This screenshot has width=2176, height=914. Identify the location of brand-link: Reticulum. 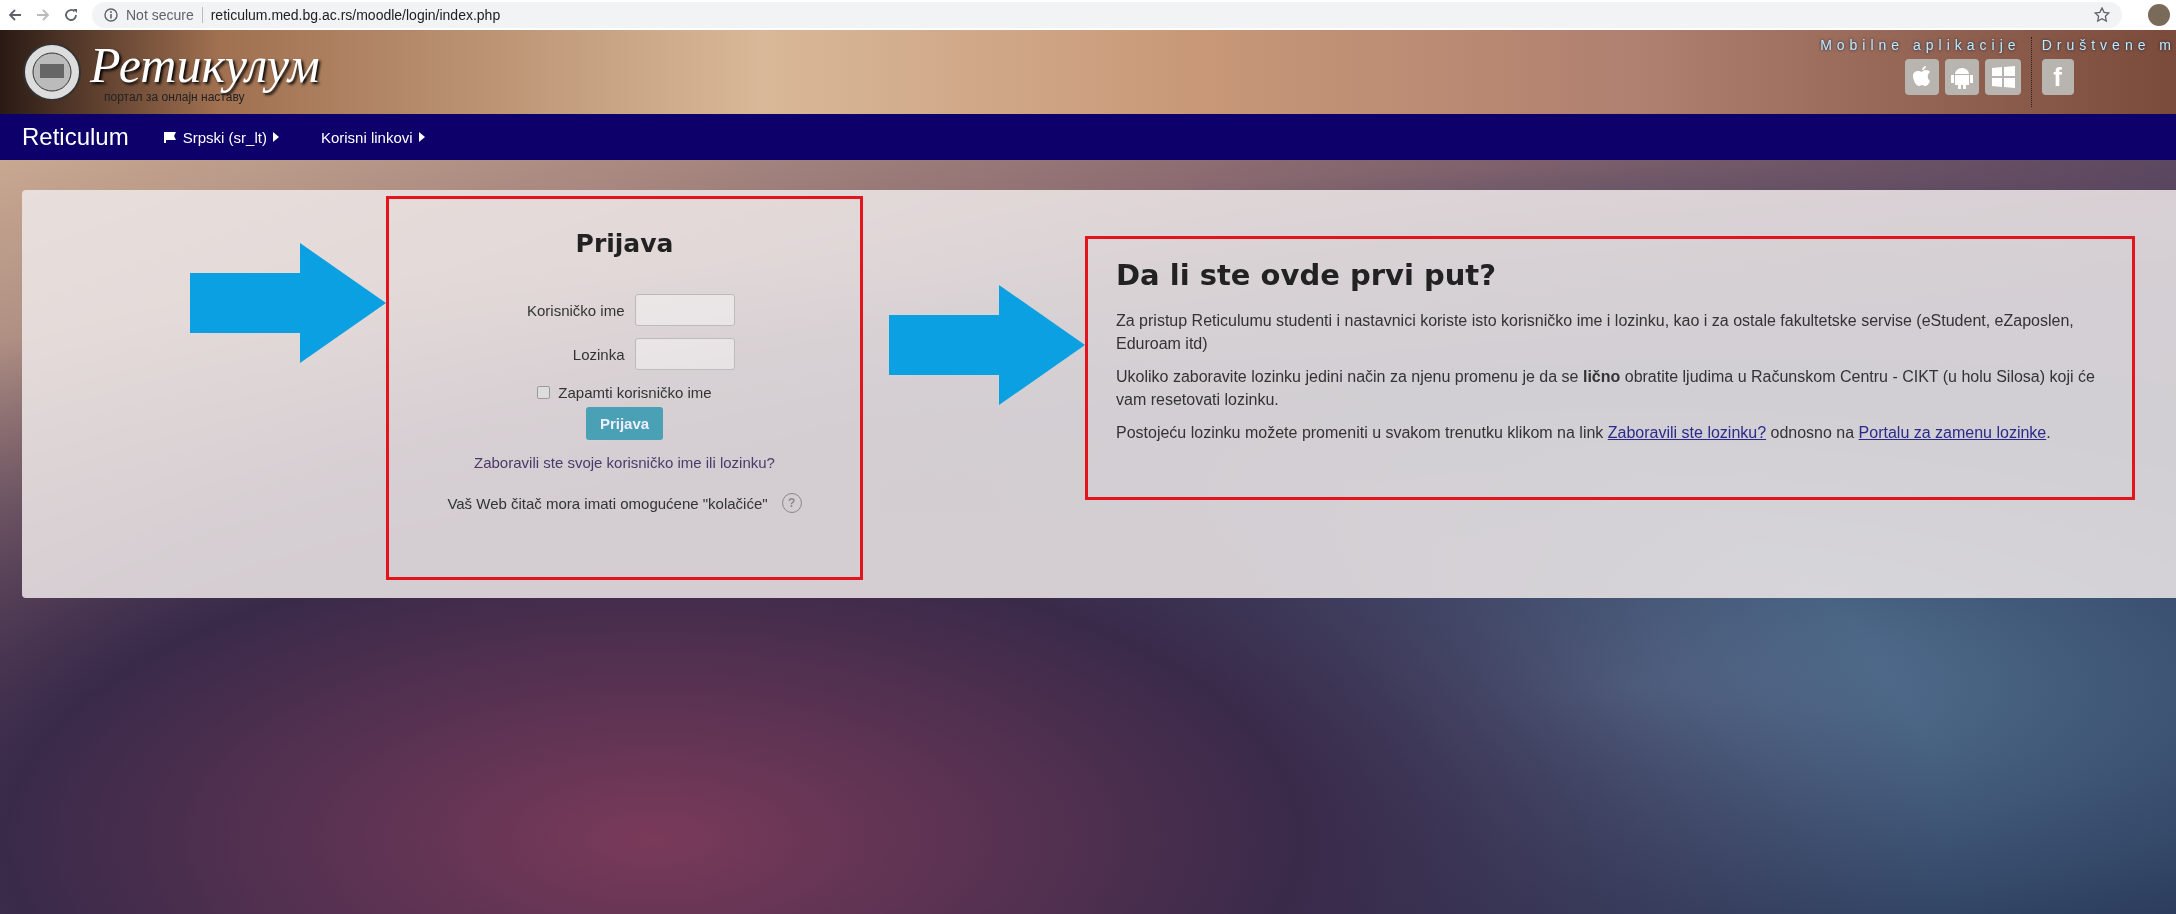
(75, 137).